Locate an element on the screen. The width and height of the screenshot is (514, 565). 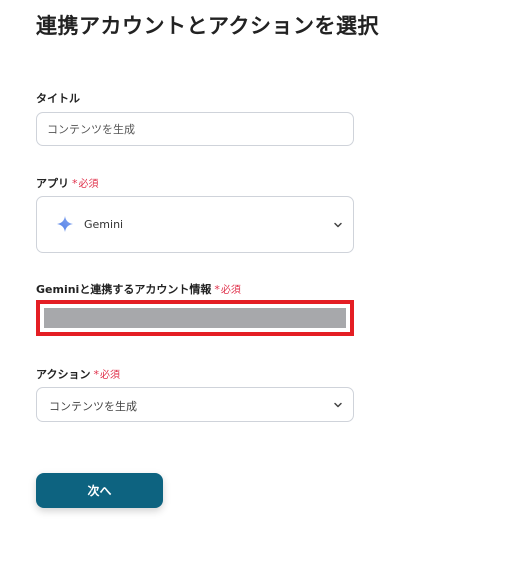
selected-app: Gemini is located at coordinates (90, 224).